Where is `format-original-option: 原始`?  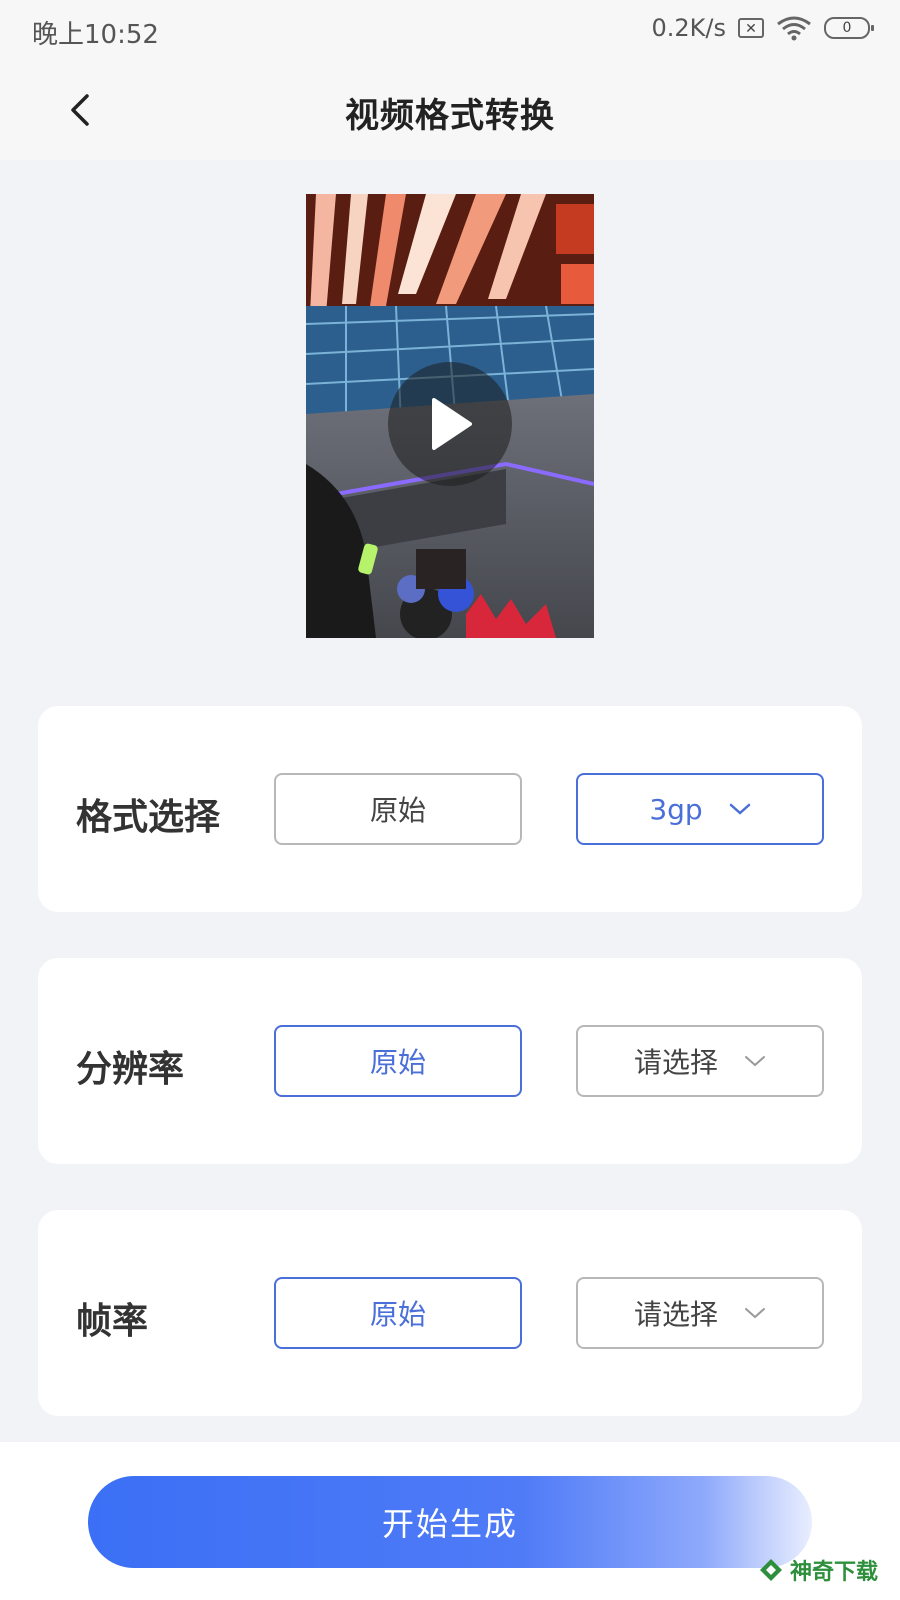
format-original-option: 原始 is located at coordinates (398, 809).